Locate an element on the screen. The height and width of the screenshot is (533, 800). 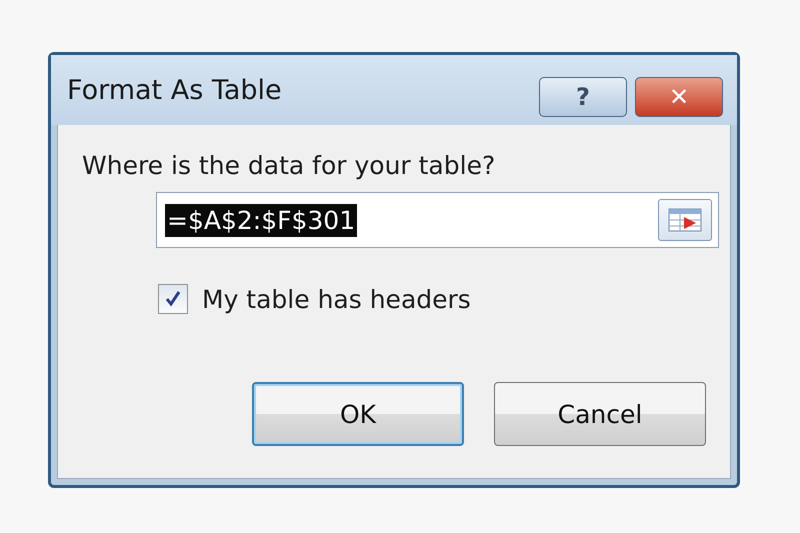
range-field: =$A$2:$F$301 is located at coordinates (437, 220).